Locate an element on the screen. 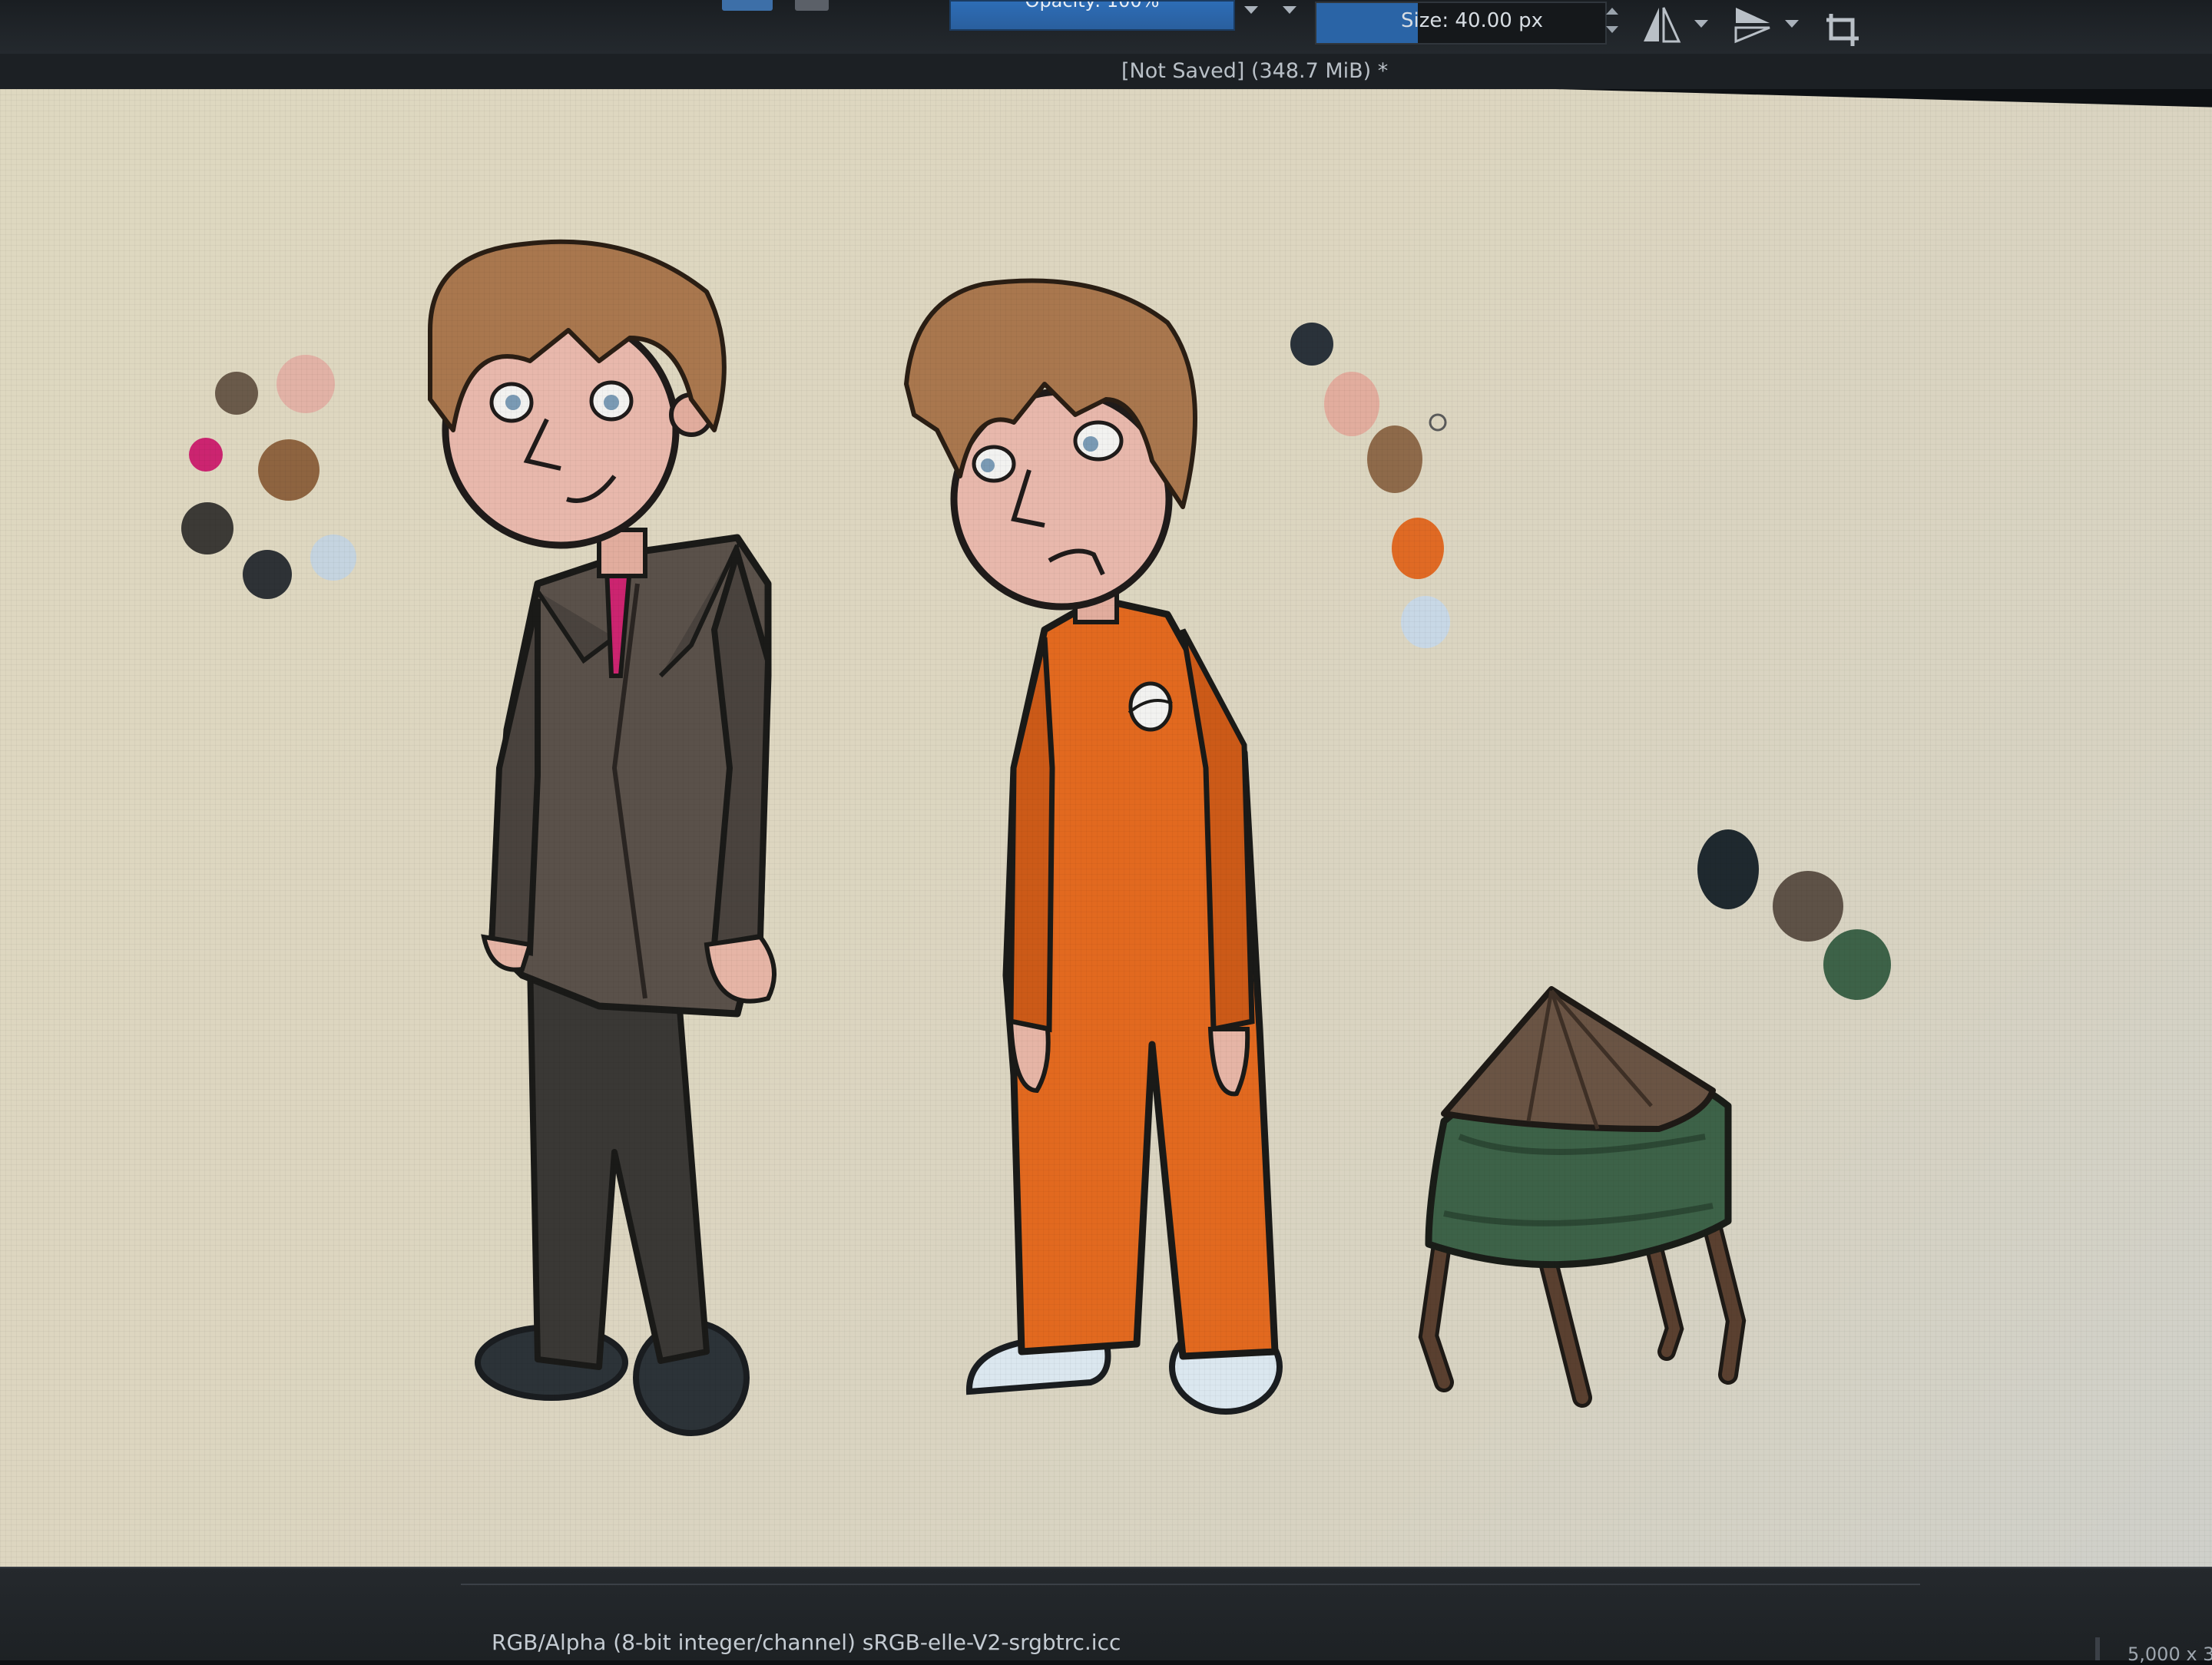 The width and height of the screenshot is (2212, 1665). swatch-dark-slate is located at coordinates (1728, 869).